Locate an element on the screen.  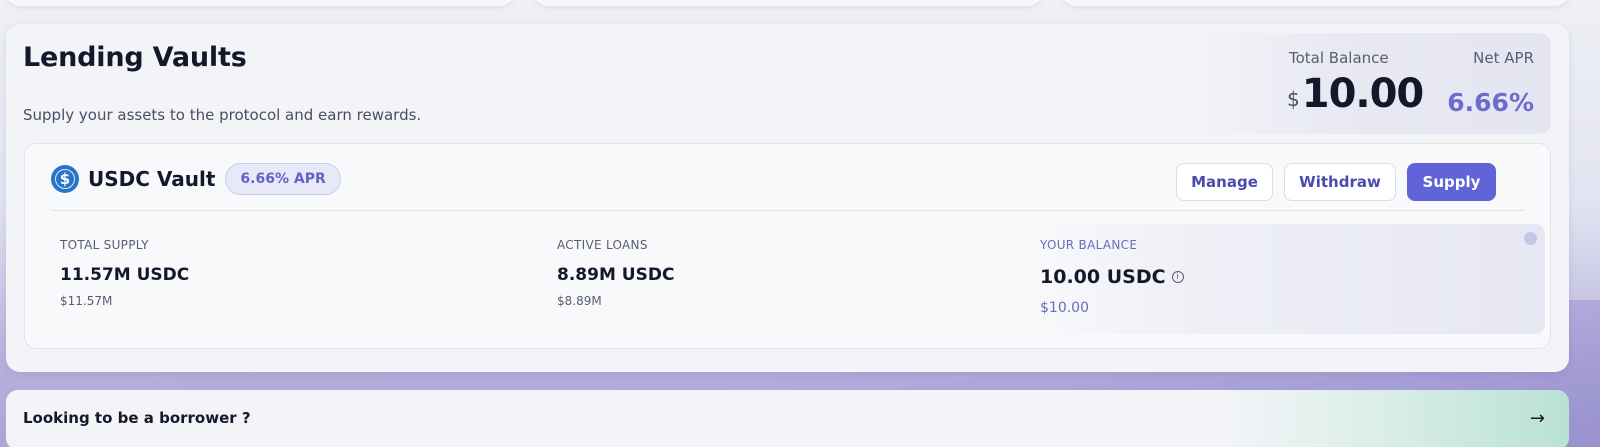
info-icon: i is located at coordinates (1177, 277).